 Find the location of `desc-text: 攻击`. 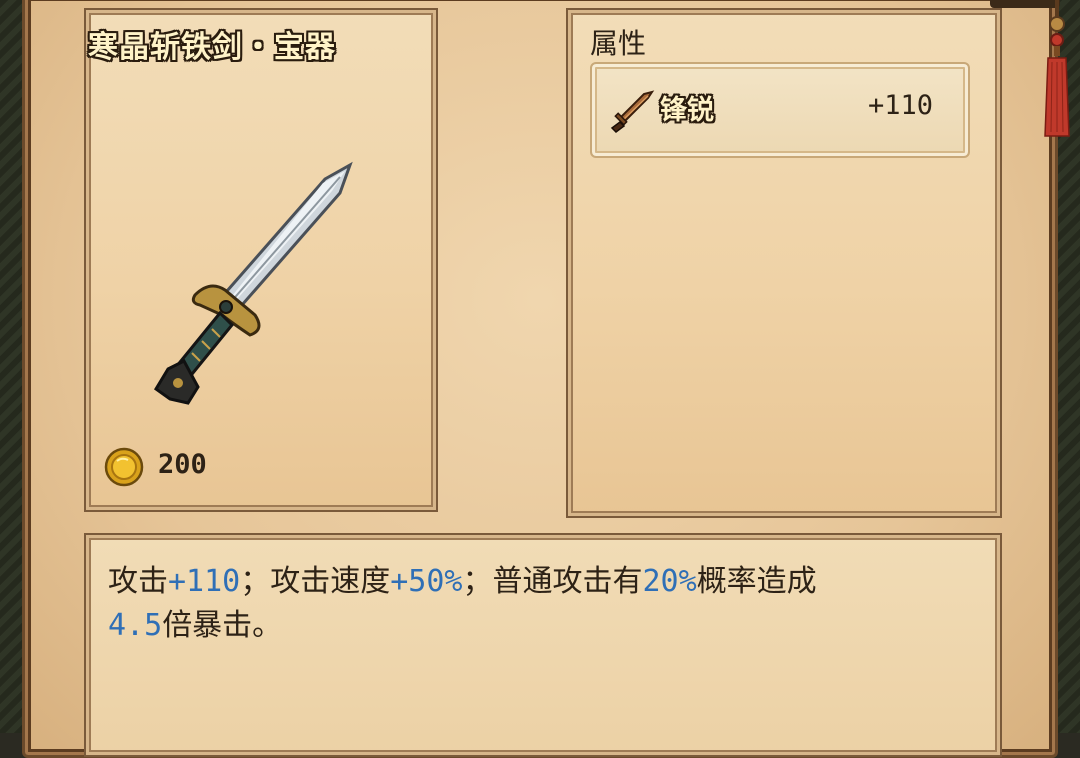

desc-text: 攻击 is located at coordinates (138, 581).